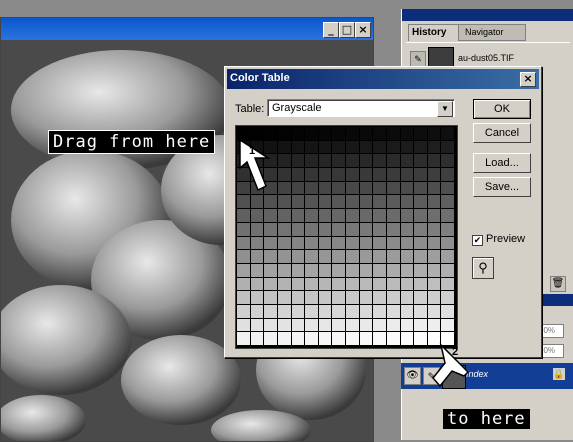 This screenshot has width=573, height=442. Describe the element at coordinates (455, 352) in the screenshot. I see `step-2-label: 2` at that location.